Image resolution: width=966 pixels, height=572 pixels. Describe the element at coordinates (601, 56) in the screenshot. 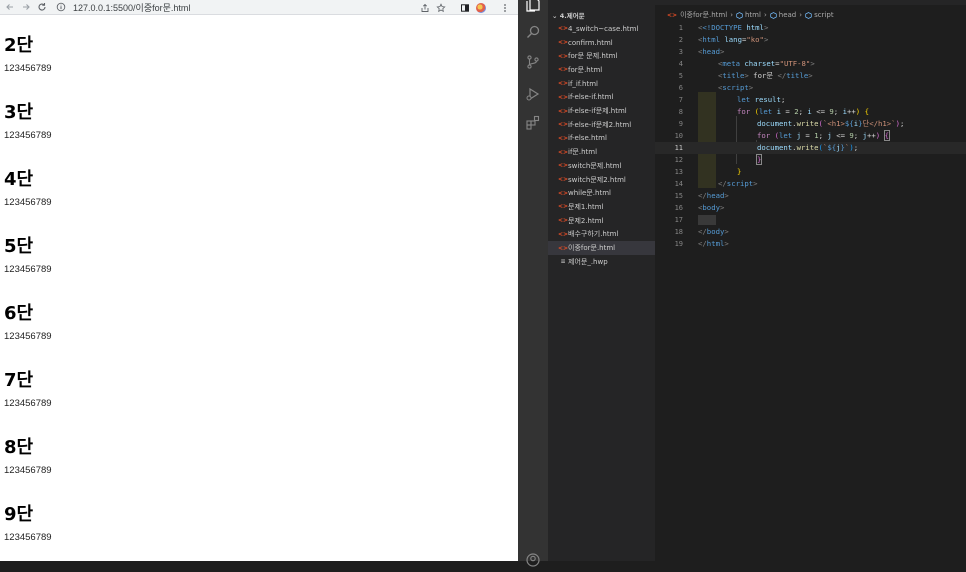

I see `file-item: <> for문 문제.html` at that location.